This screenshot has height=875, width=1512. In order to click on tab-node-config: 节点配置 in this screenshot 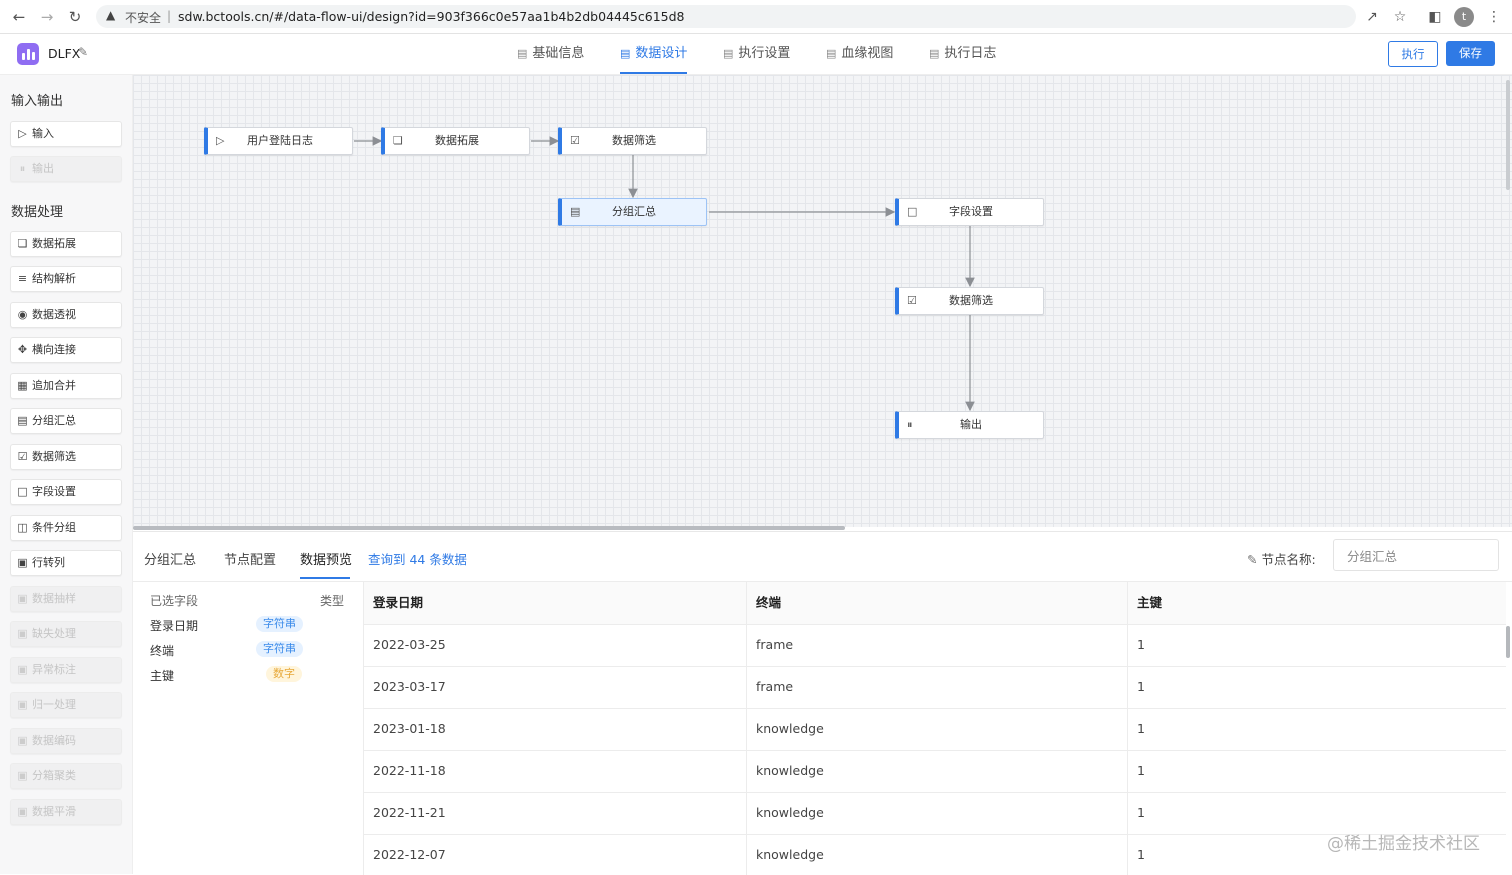, I will do `click(250, 558)`.